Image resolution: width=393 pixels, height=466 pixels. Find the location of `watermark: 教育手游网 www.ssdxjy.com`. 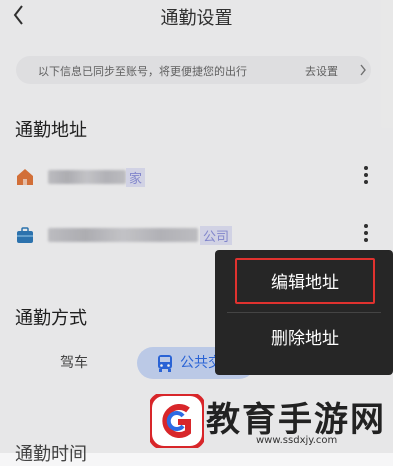

watermark: 教育手游网 www.ssdxjy.com is located at coordinates (270, 421).